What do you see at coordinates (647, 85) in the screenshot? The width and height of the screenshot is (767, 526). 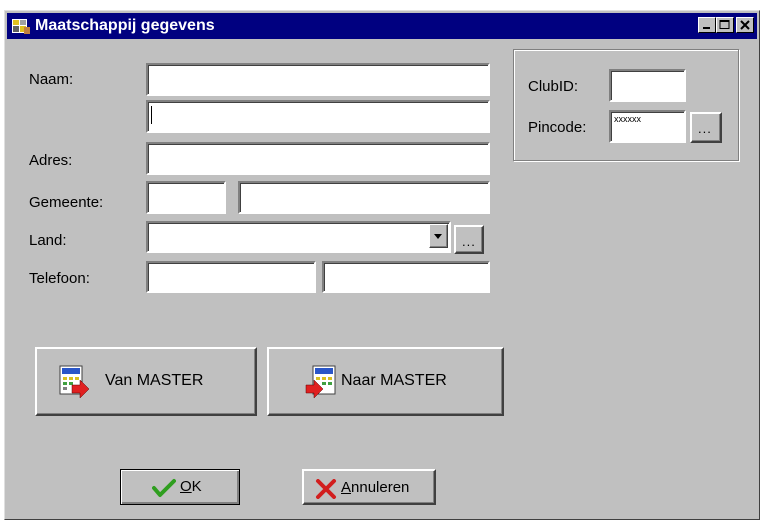 I see `clubid-field` at bounding box center [647, 85].